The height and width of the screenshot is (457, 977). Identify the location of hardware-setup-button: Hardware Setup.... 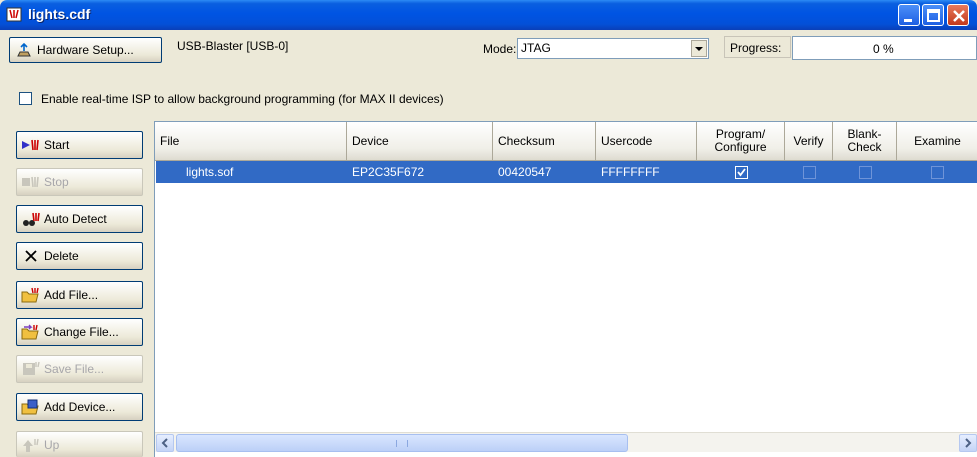
(85, 50).